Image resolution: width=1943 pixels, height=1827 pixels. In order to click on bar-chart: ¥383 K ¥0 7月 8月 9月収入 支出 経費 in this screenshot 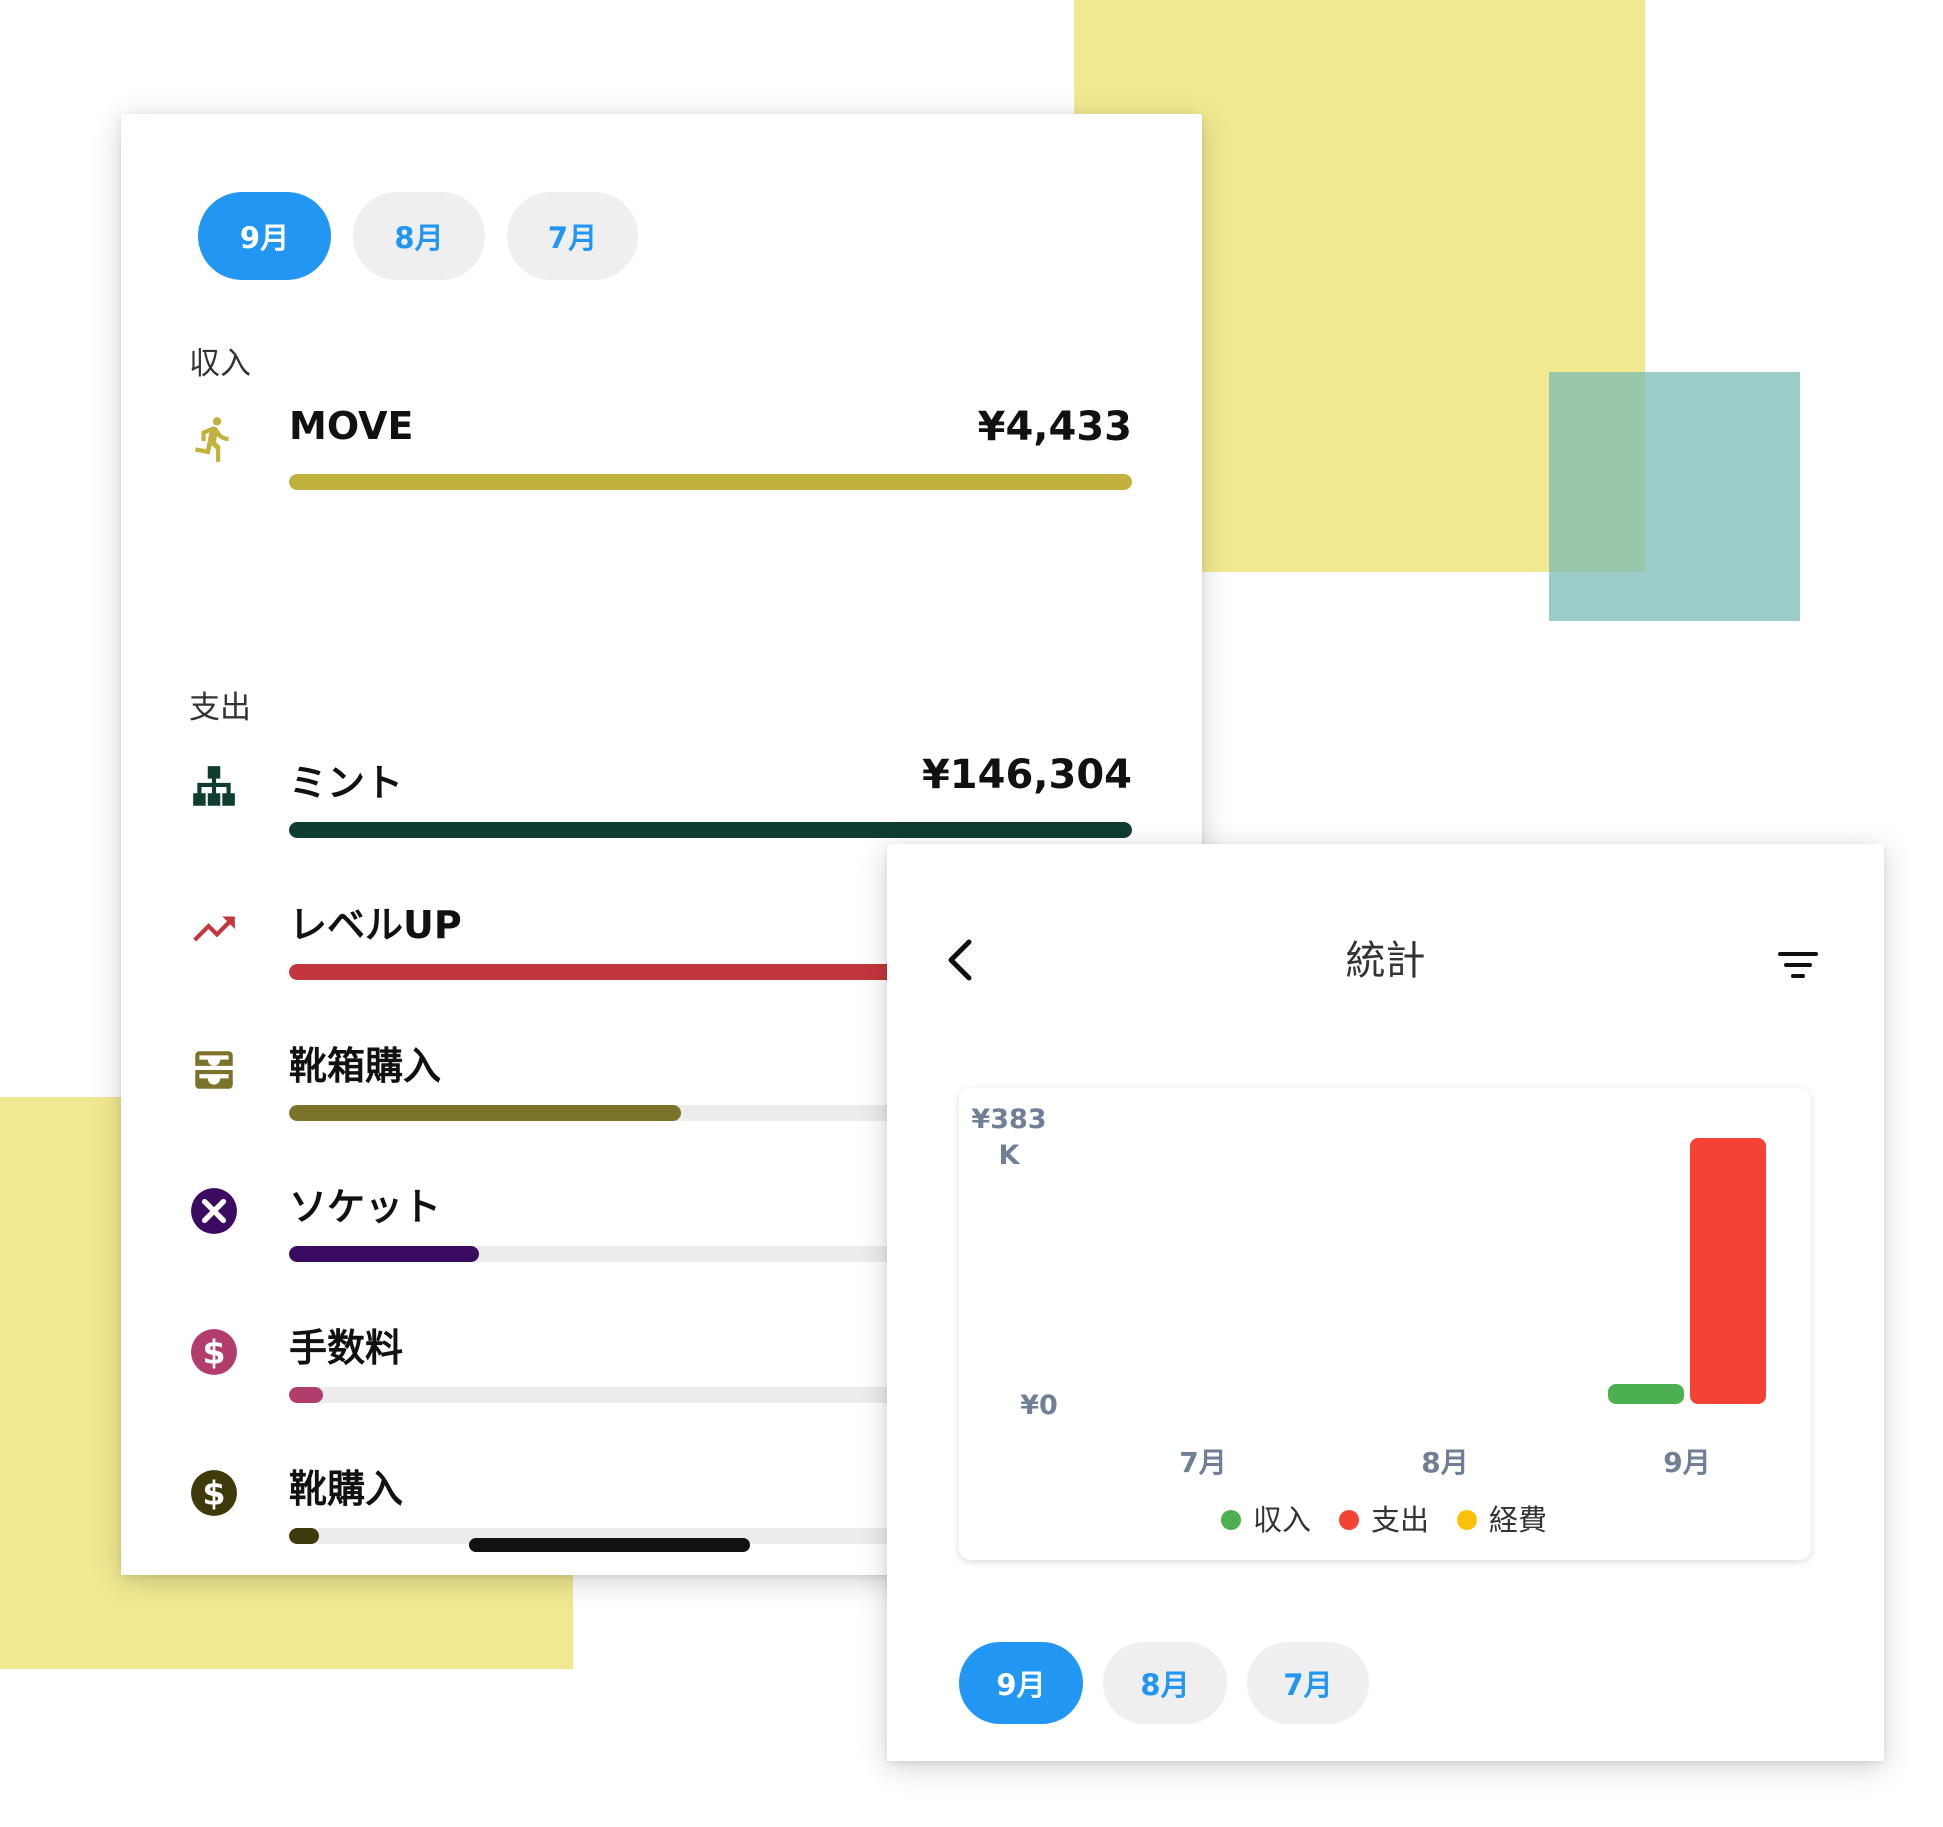, I will do `click(1385, 1324)`.